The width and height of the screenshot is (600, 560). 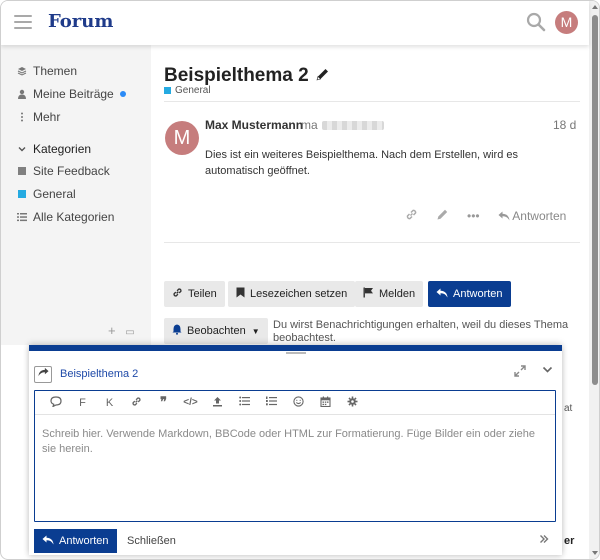 I want to click on redacted-handle, so click(x=353, y=125).